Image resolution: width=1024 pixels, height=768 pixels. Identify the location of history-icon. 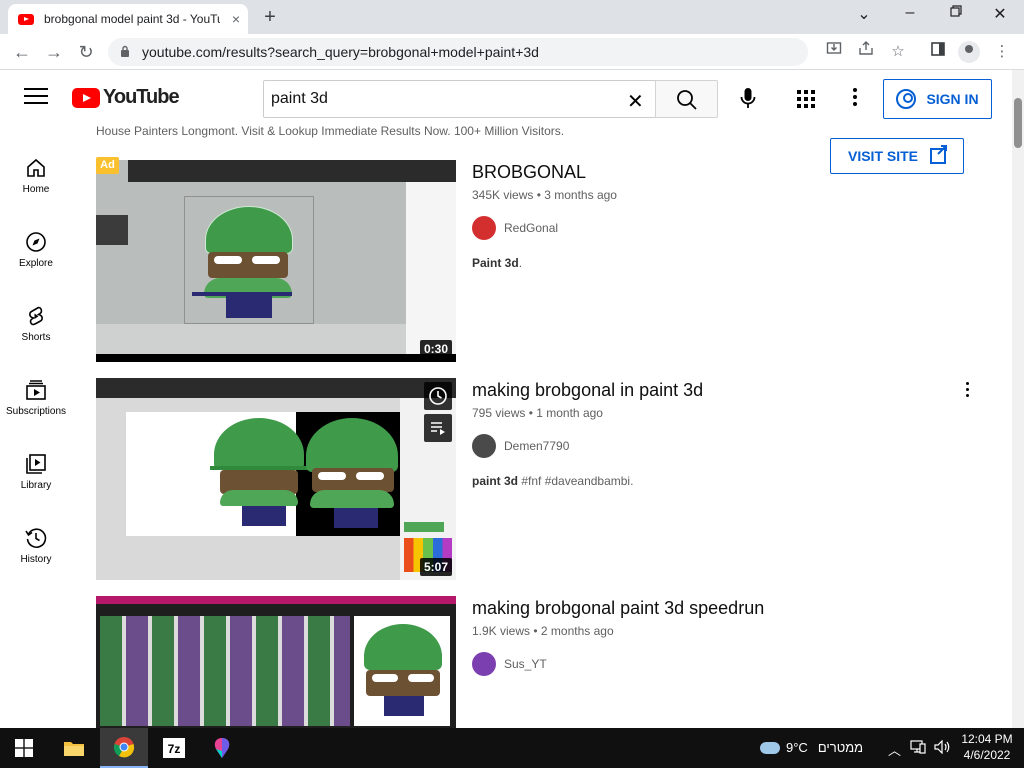
(36, 538).